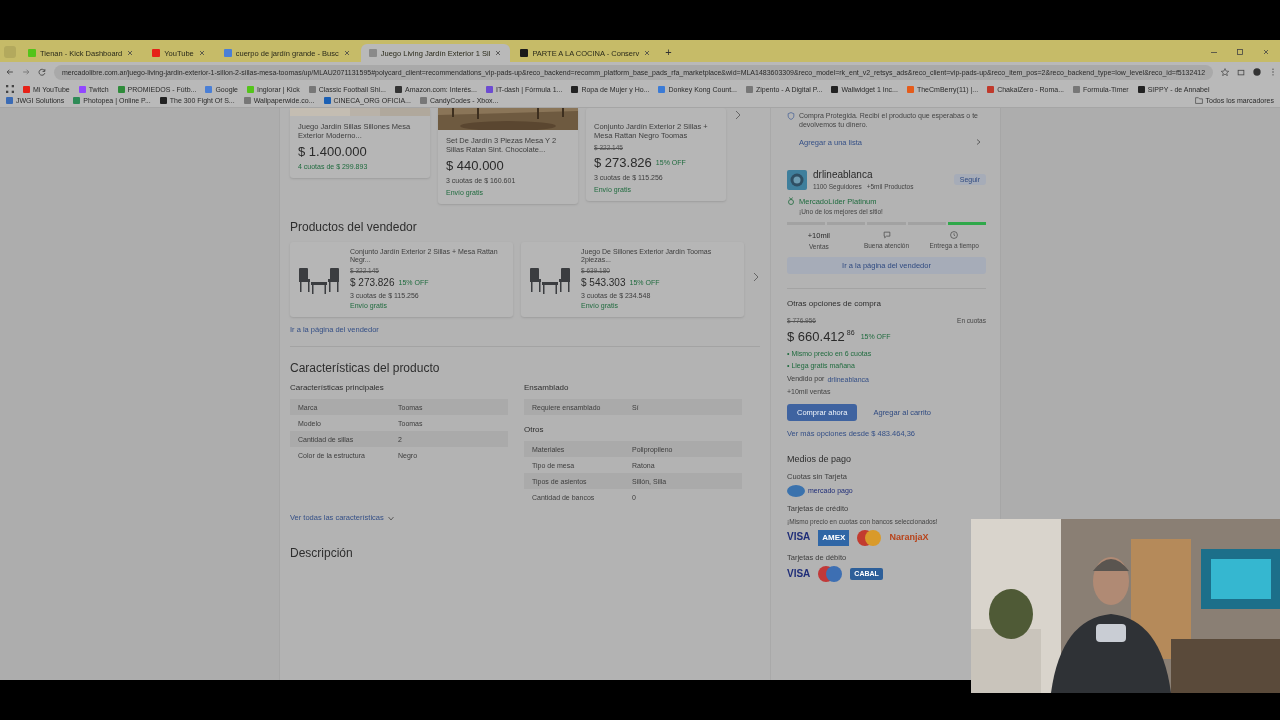 The height and width of the screenshot is (720, 1280). What do you see at coordinates (834, 304) in the screenshot?
I see `options-title: Otras opciones de compra` at bounding box center [834, 304].